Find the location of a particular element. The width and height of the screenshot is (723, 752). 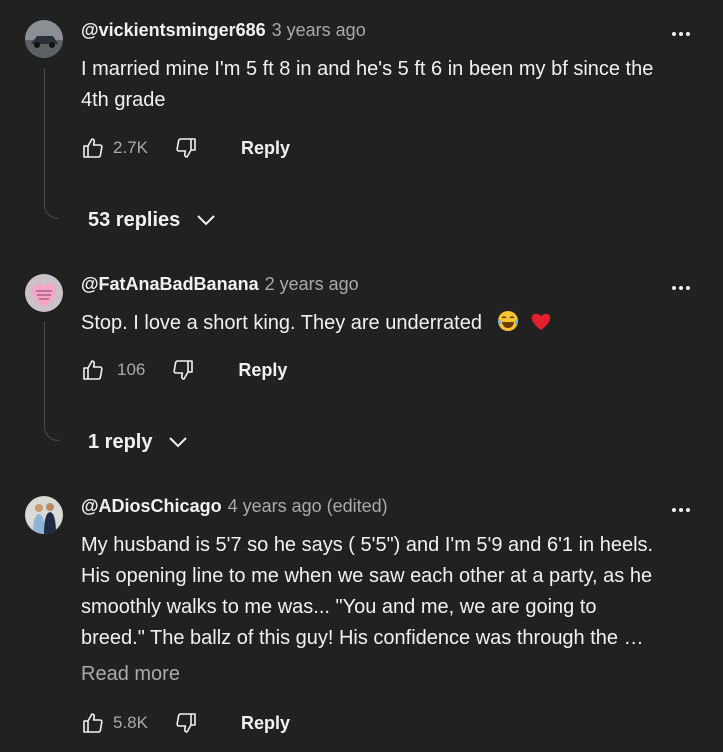

comment-line: 4th grade is located at coordinates (123, 100).